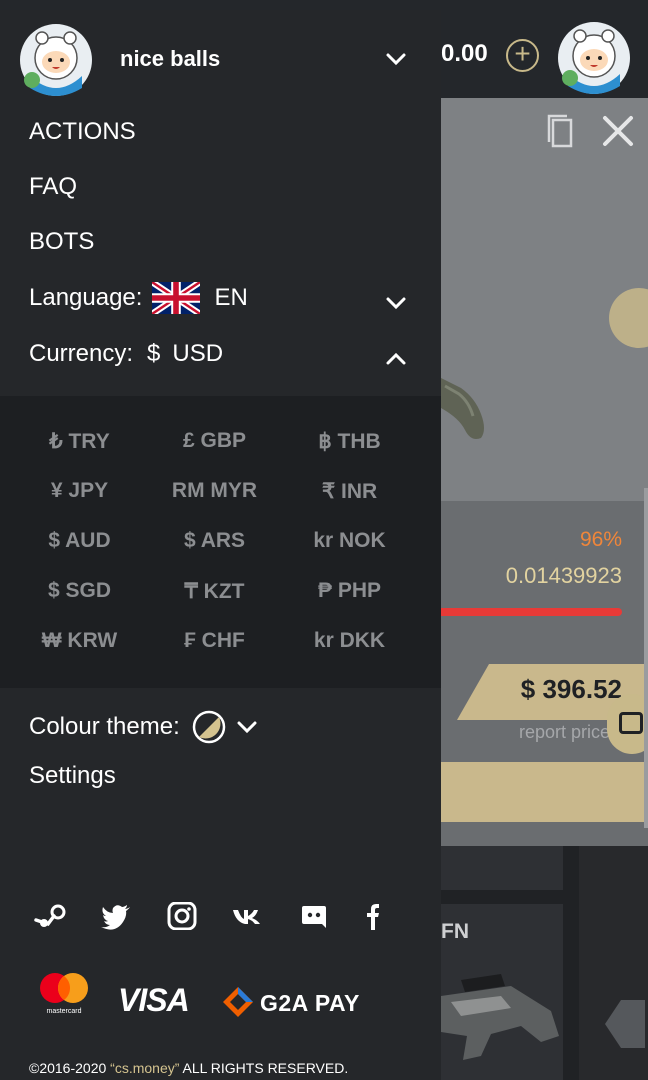 This screenshot has width=648, height=1080. What do you see at coordinates (349, 541) in the screenshot?
I see `currency-option: kr NOK` at bounding box center [349, 541].